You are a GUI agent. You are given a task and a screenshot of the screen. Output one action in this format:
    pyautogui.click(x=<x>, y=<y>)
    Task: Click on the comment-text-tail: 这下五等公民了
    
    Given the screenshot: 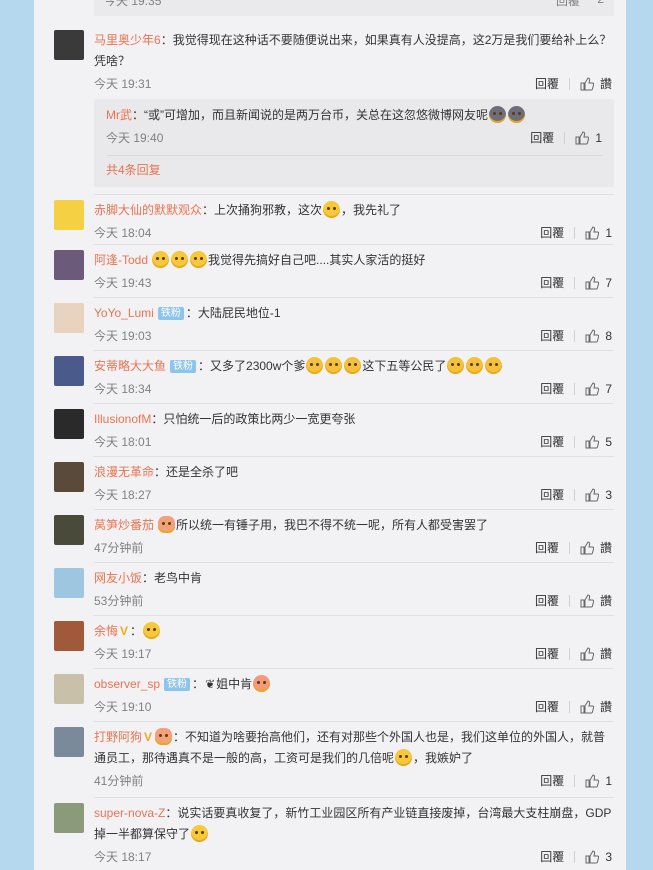 What is the action you would take?
    pyautogui.click(x=404, y=366)
    